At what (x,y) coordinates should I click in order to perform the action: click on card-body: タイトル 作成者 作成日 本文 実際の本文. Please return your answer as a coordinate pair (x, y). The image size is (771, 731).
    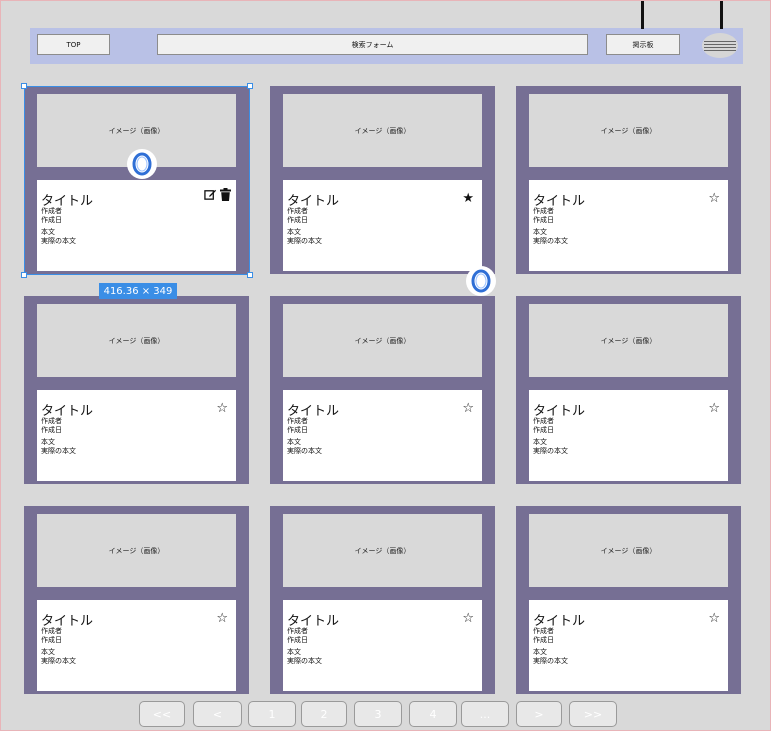
    Looking at the image, I should click on (136, 225).